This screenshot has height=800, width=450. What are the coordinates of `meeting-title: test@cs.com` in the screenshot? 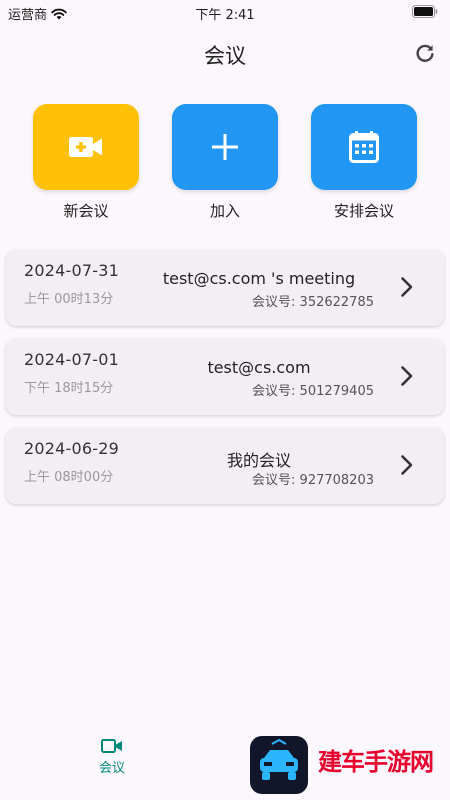 It's located at (259, 367).